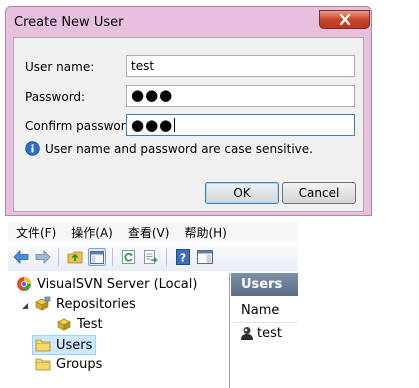  I want to click on repository-icon, so click(64, 324).